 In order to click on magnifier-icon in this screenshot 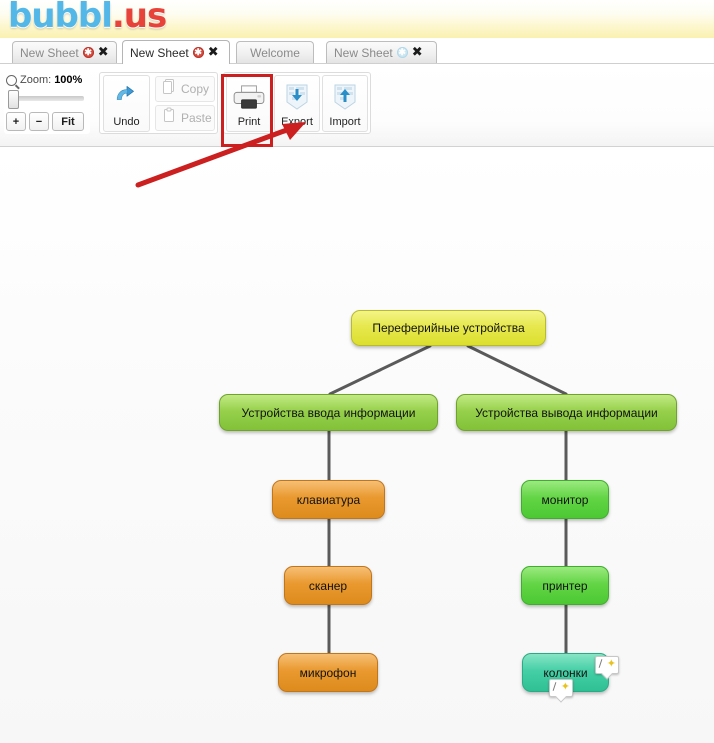, I will do `click(11, 80)`.